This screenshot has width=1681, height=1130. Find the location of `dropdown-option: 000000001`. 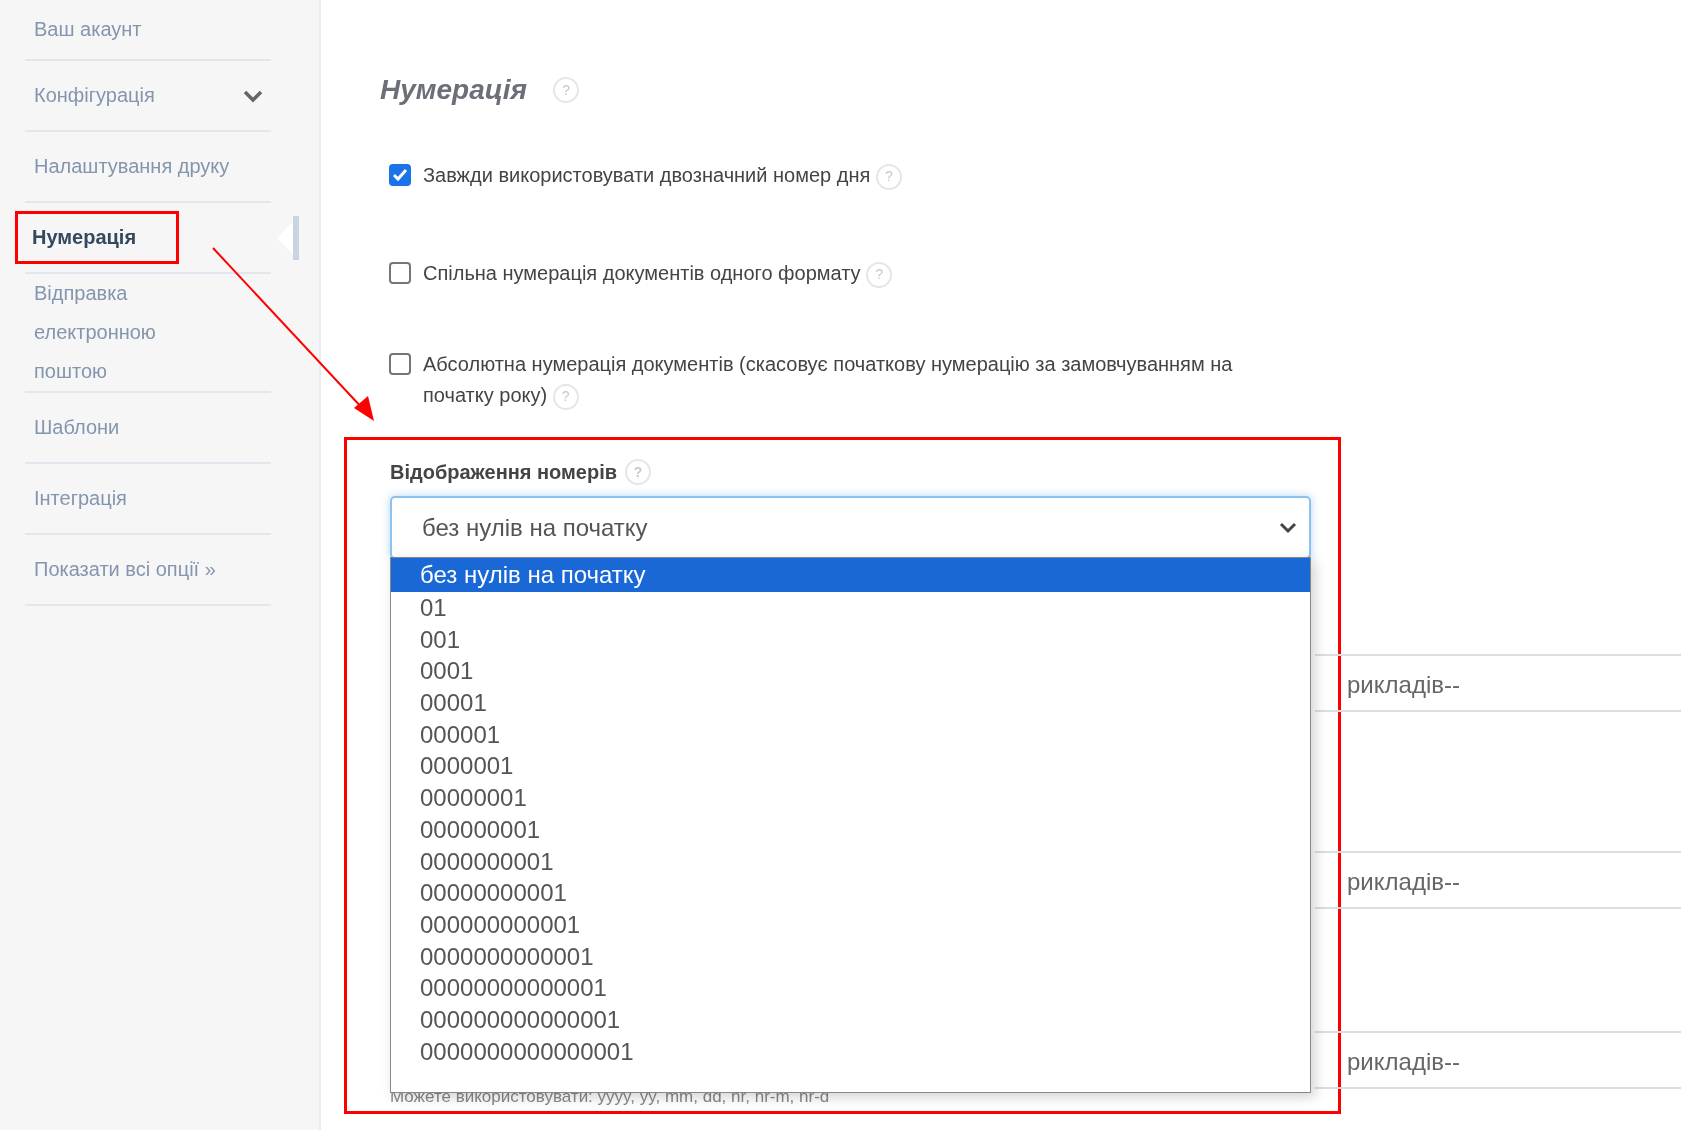

dropdown-option: 000000001 is located at coordinates (850, 829).